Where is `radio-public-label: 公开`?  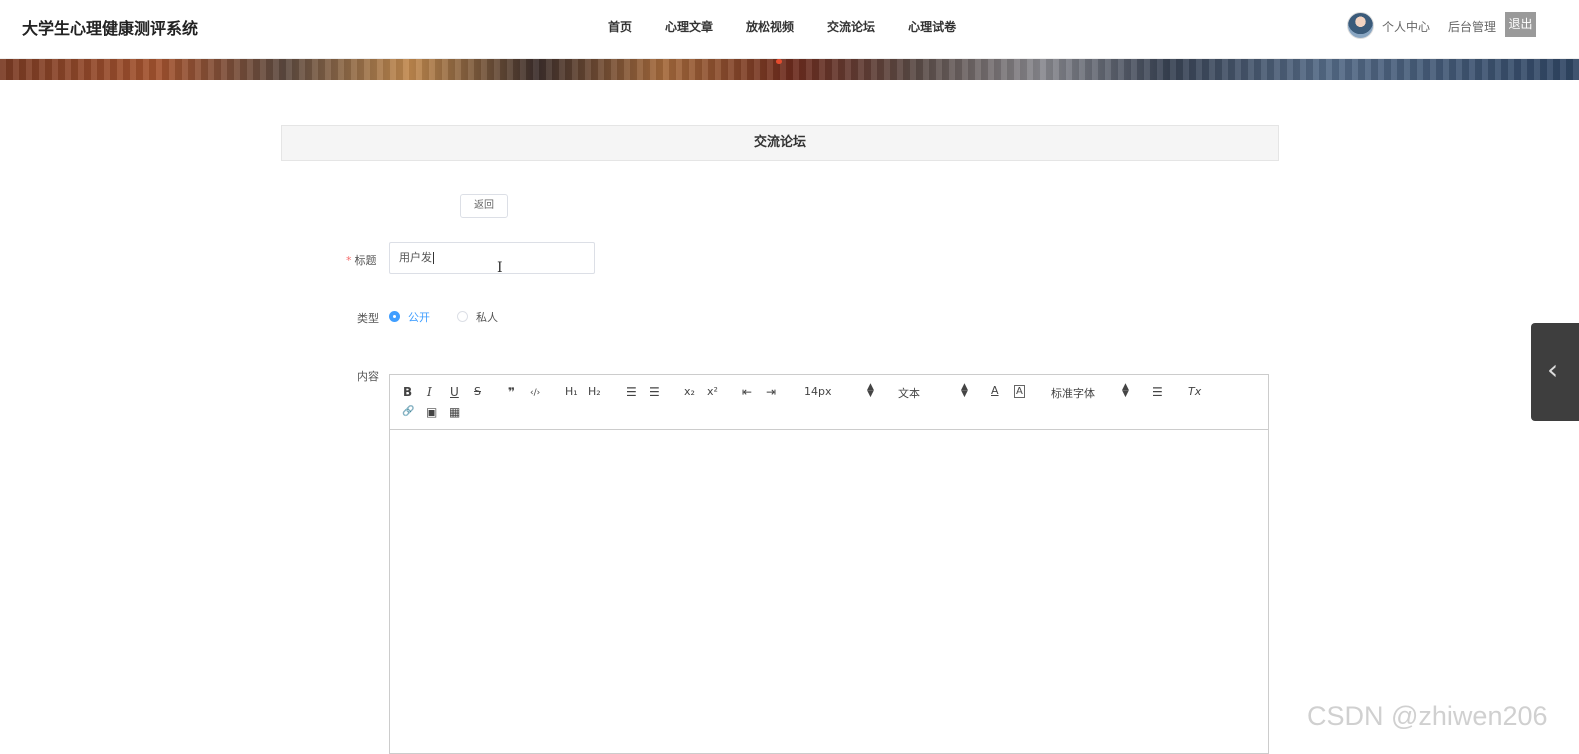 radio-public-label: 公开 is located at coordinates (419, 317).